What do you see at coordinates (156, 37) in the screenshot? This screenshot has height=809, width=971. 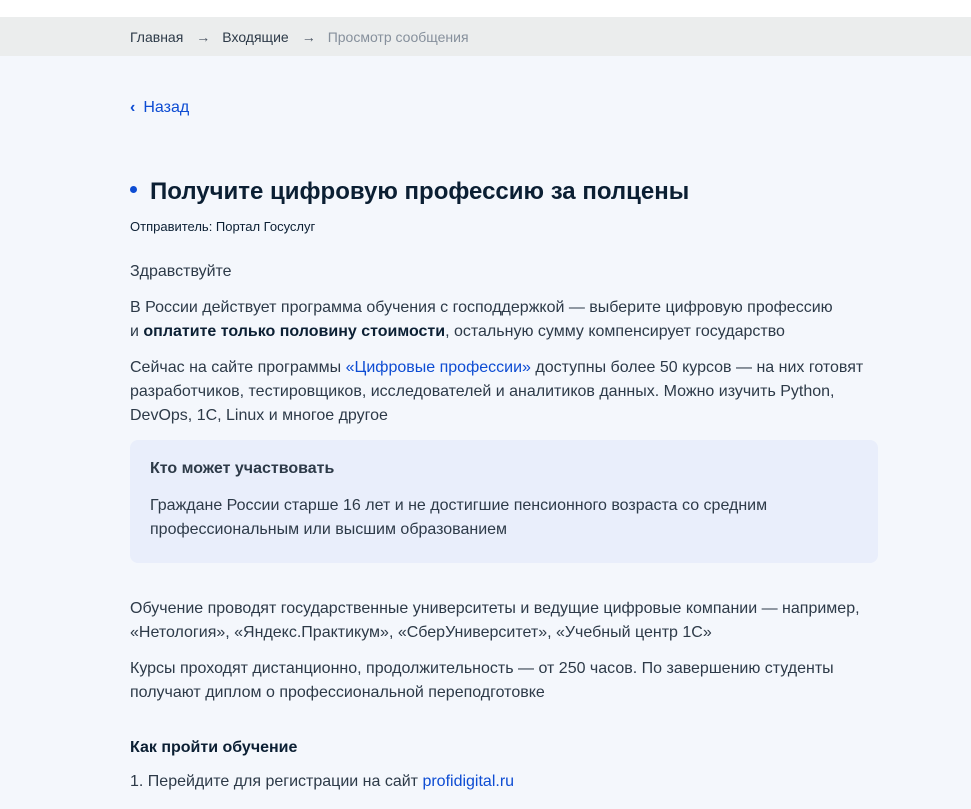 I see `breadcrumb-home: Главная` at bounding box center [156, 37].